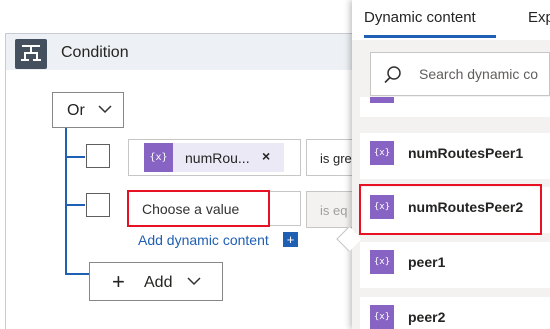 This screenshot has width=550, height=329. What do you see at coordinates (31, 54) in the screenshot?
I see `condition-icon` at bounding box center [31, 54].